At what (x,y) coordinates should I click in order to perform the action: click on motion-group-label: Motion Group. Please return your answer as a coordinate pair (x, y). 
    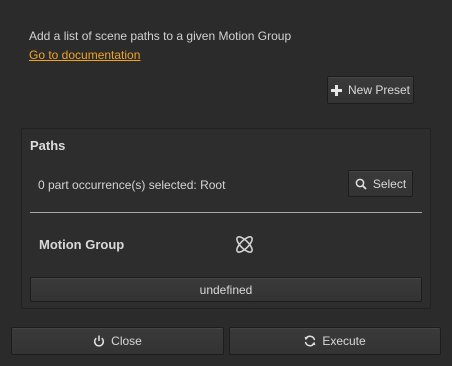
    Looking at the image, I should click on (82, 244).